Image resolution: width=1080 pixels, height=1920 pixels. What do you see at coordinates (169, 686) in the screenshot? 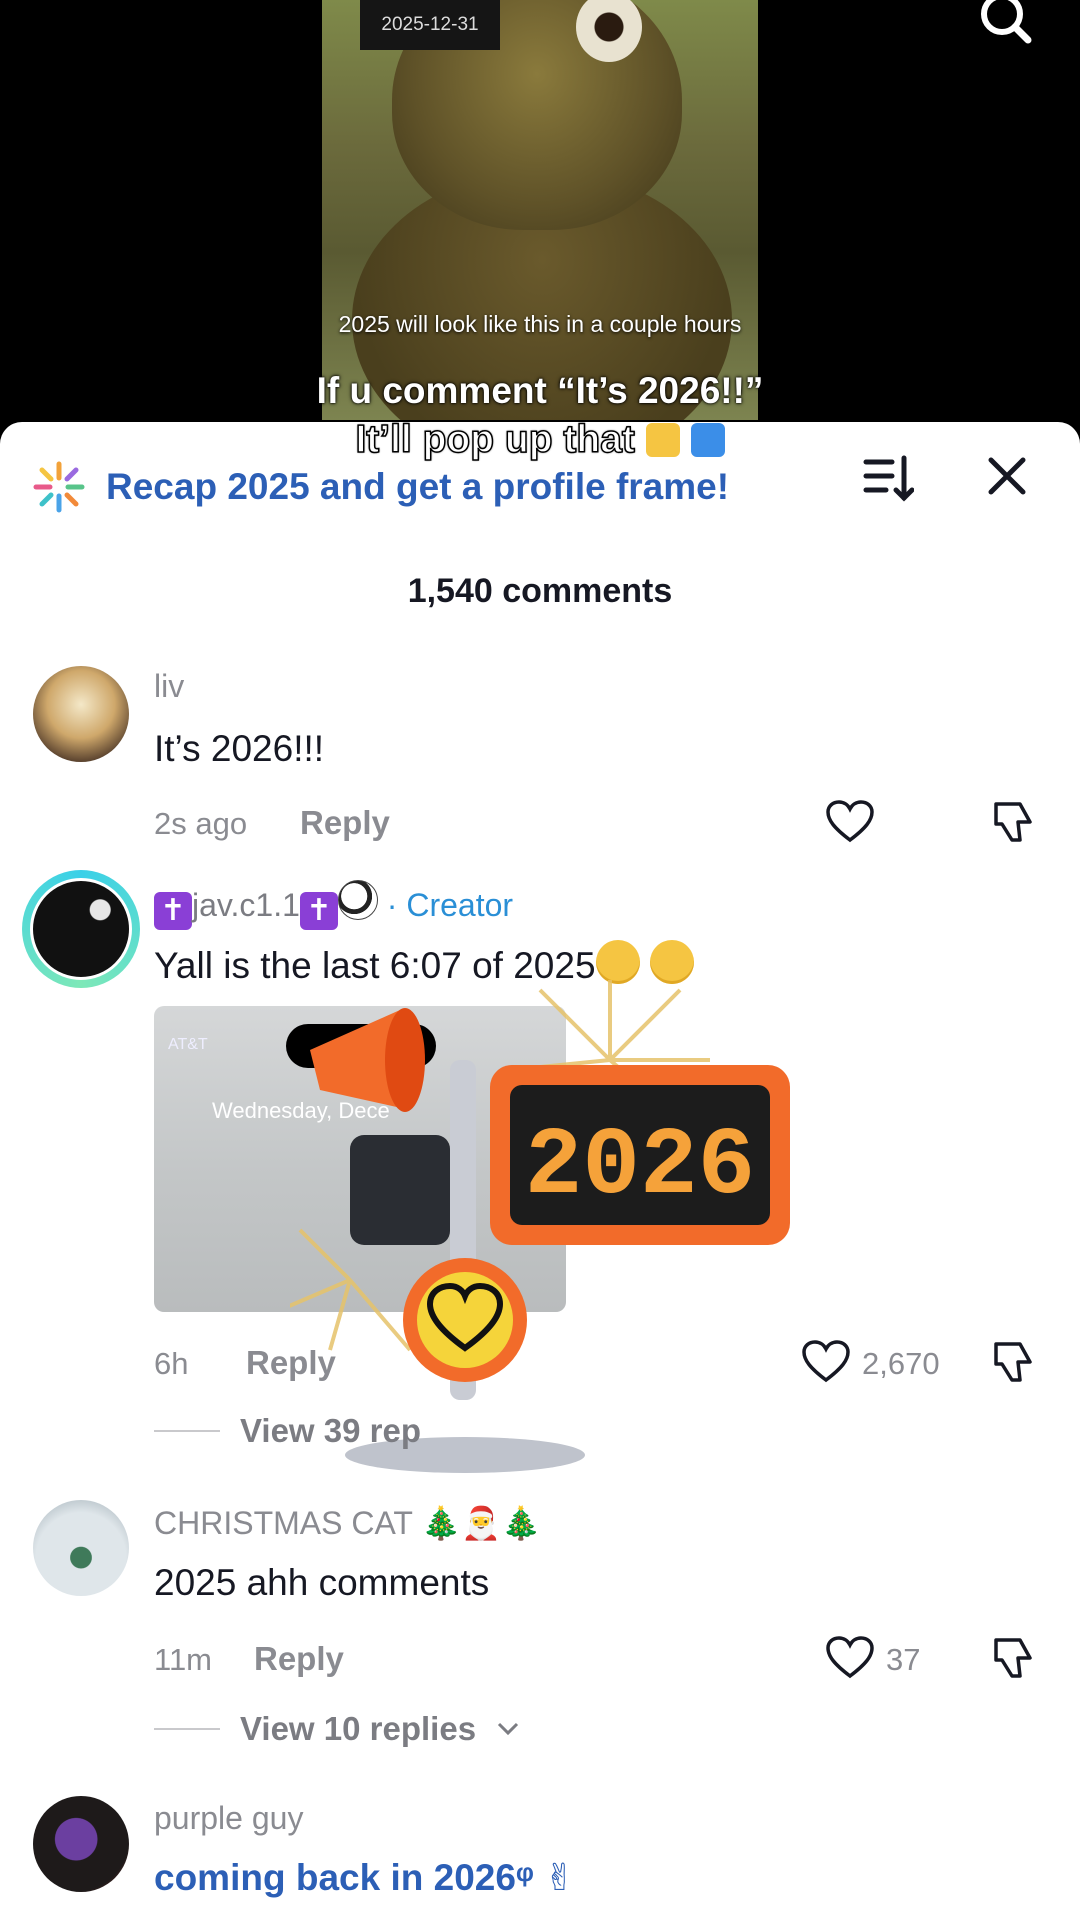
I see `comment-author: liv` at bounding box center [169, 686].